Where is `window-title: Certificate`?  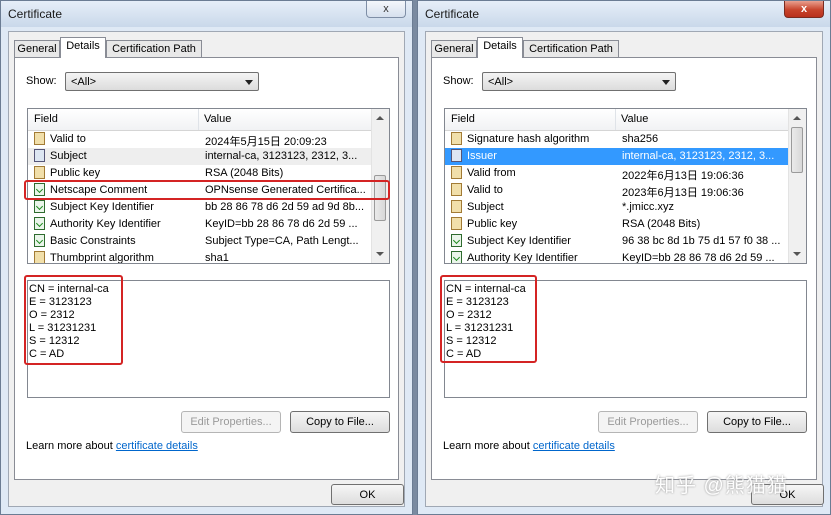
window-title: Certificate is located at coordinates (452, 14).